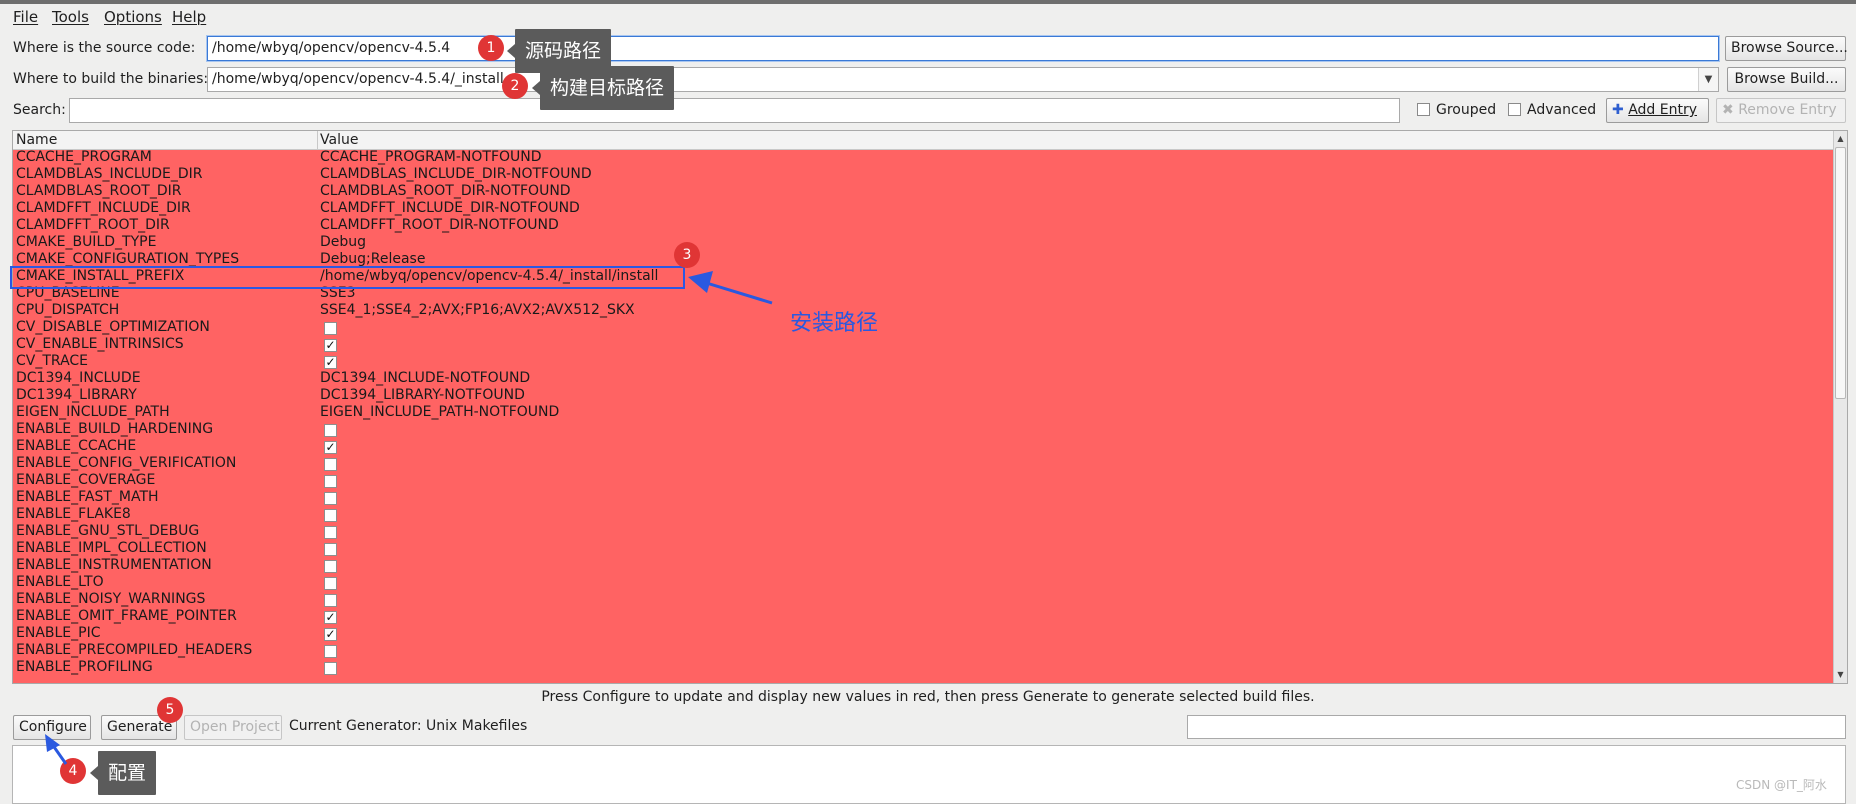 The height and width of the screenshot is (804, 1856). What do you see at coordinates (924, 396) in the screenshot?
I see `table-row: DC1394_LIBRARY DC1394_LIBRARY-NOTFOUND` at bounding box center [924, 396].